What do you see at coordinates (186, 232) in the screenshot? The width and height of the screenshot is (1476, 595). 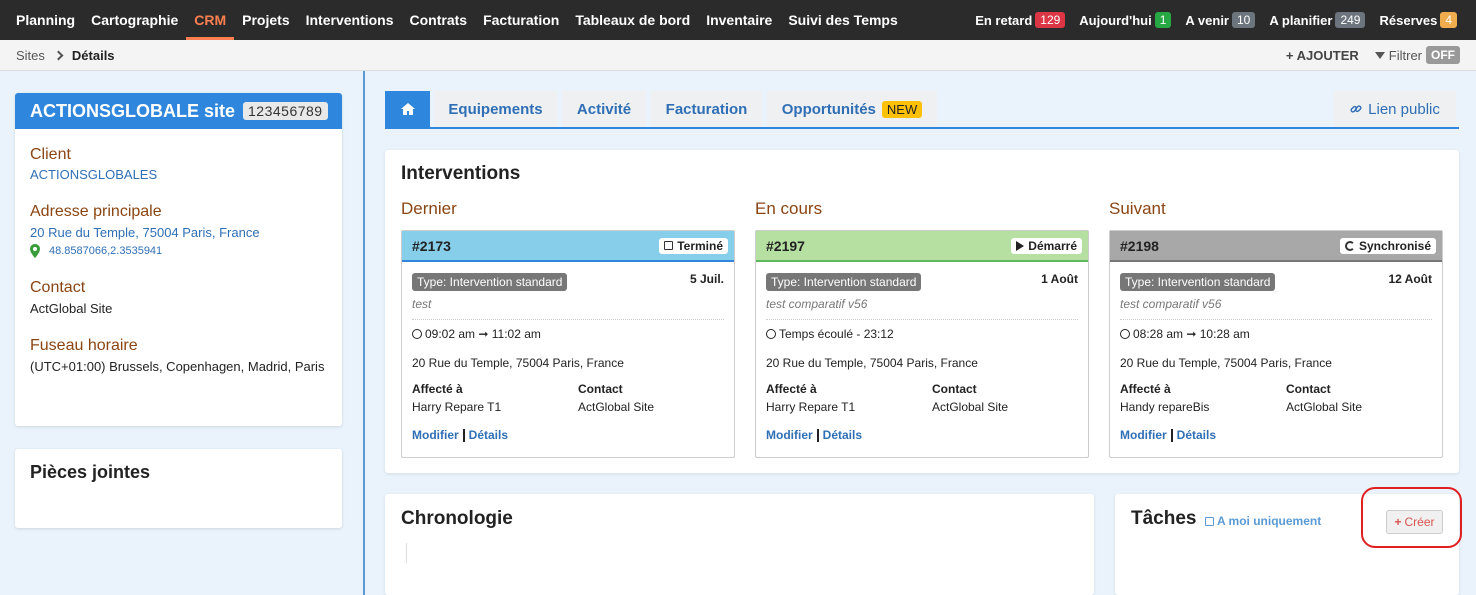 I see `address-link: 20 Rue du Temple, 75004 Paris, France` at bounding box center [186, 232].